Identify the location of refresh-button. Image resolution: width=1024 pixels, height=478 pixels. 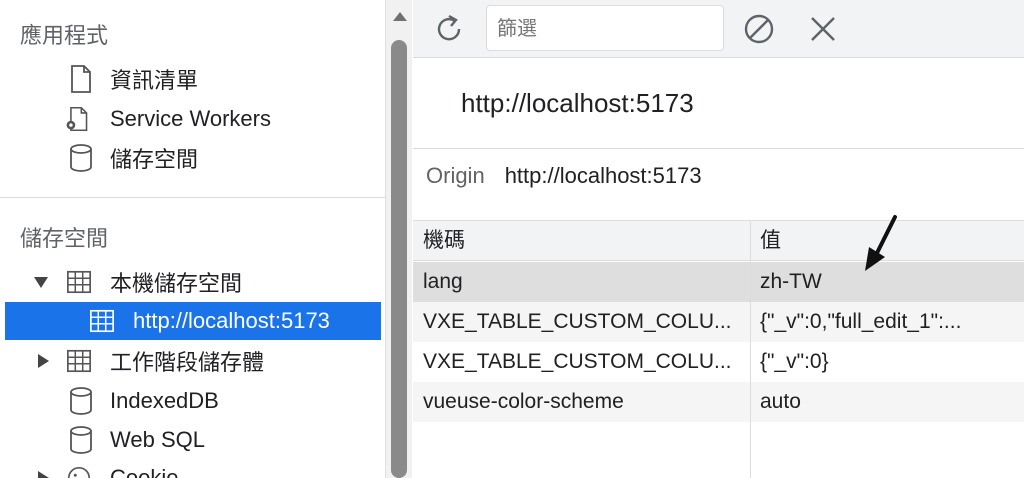
(449, 29).